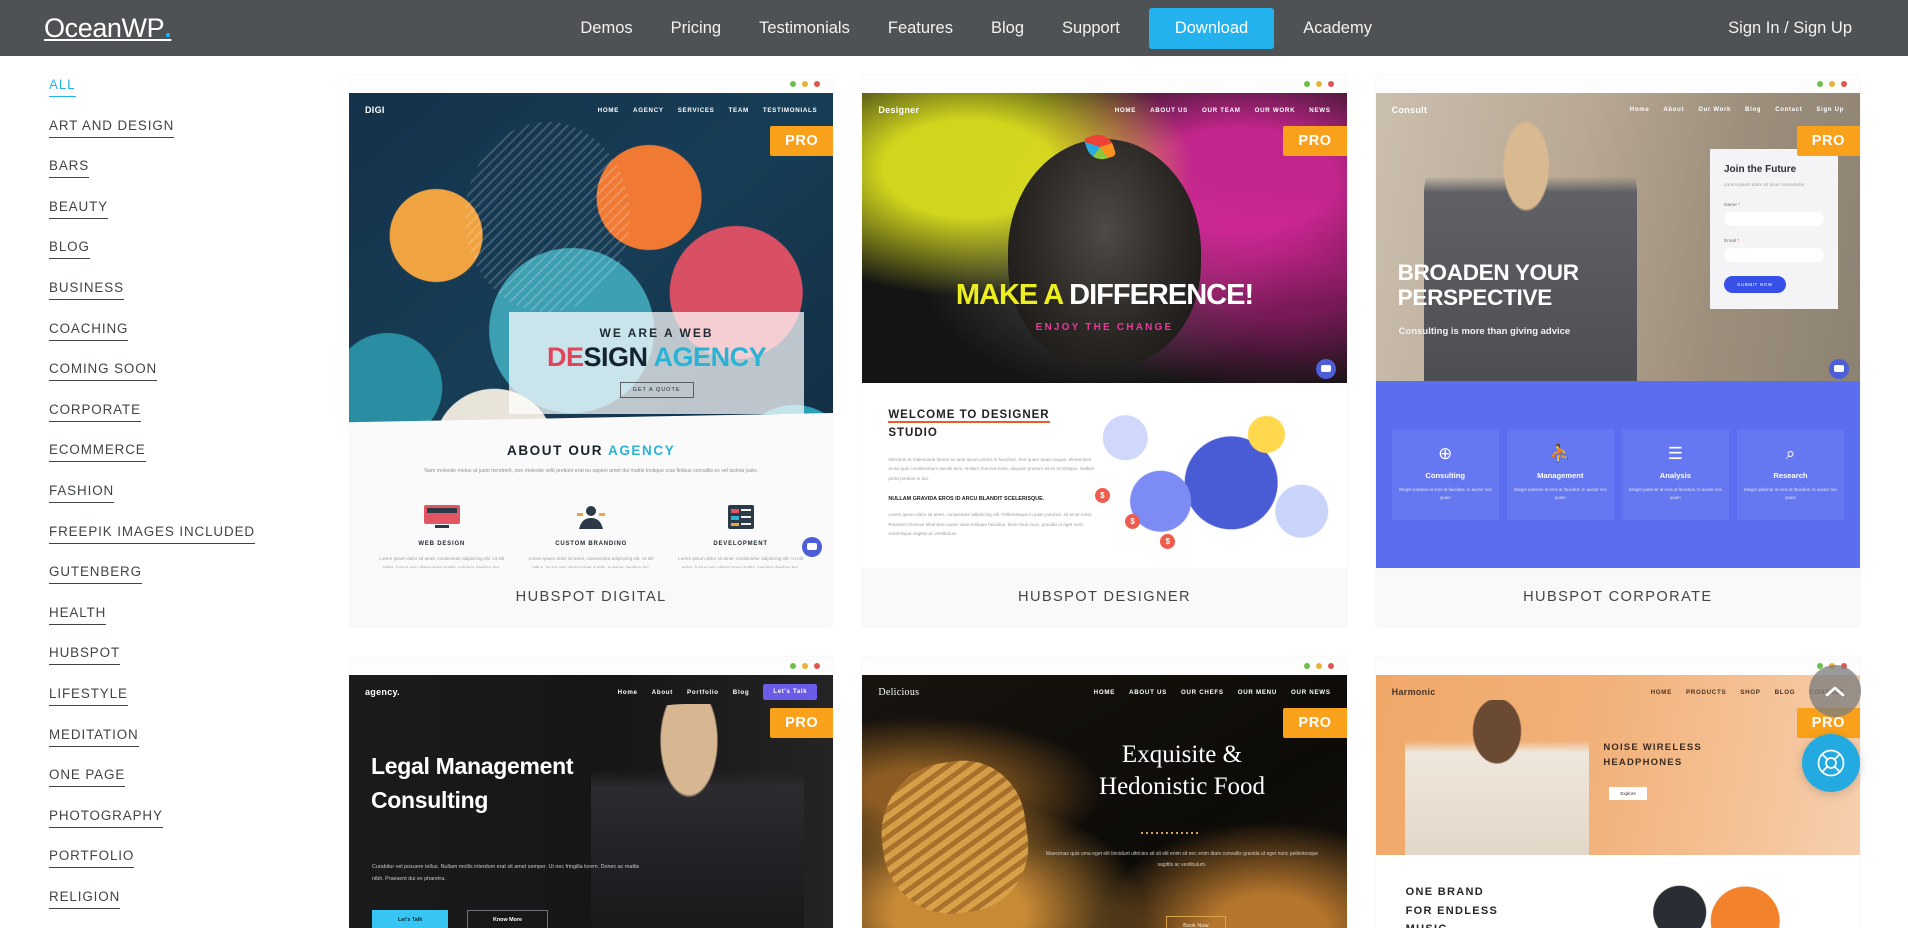 Image resolution: width=1908 pixels, height=928 pixels. What do you see at coordinates (78, 614) in the screenshot?
I see `sidebar-item-health: HEALTH` at bounding box center [78, 614].